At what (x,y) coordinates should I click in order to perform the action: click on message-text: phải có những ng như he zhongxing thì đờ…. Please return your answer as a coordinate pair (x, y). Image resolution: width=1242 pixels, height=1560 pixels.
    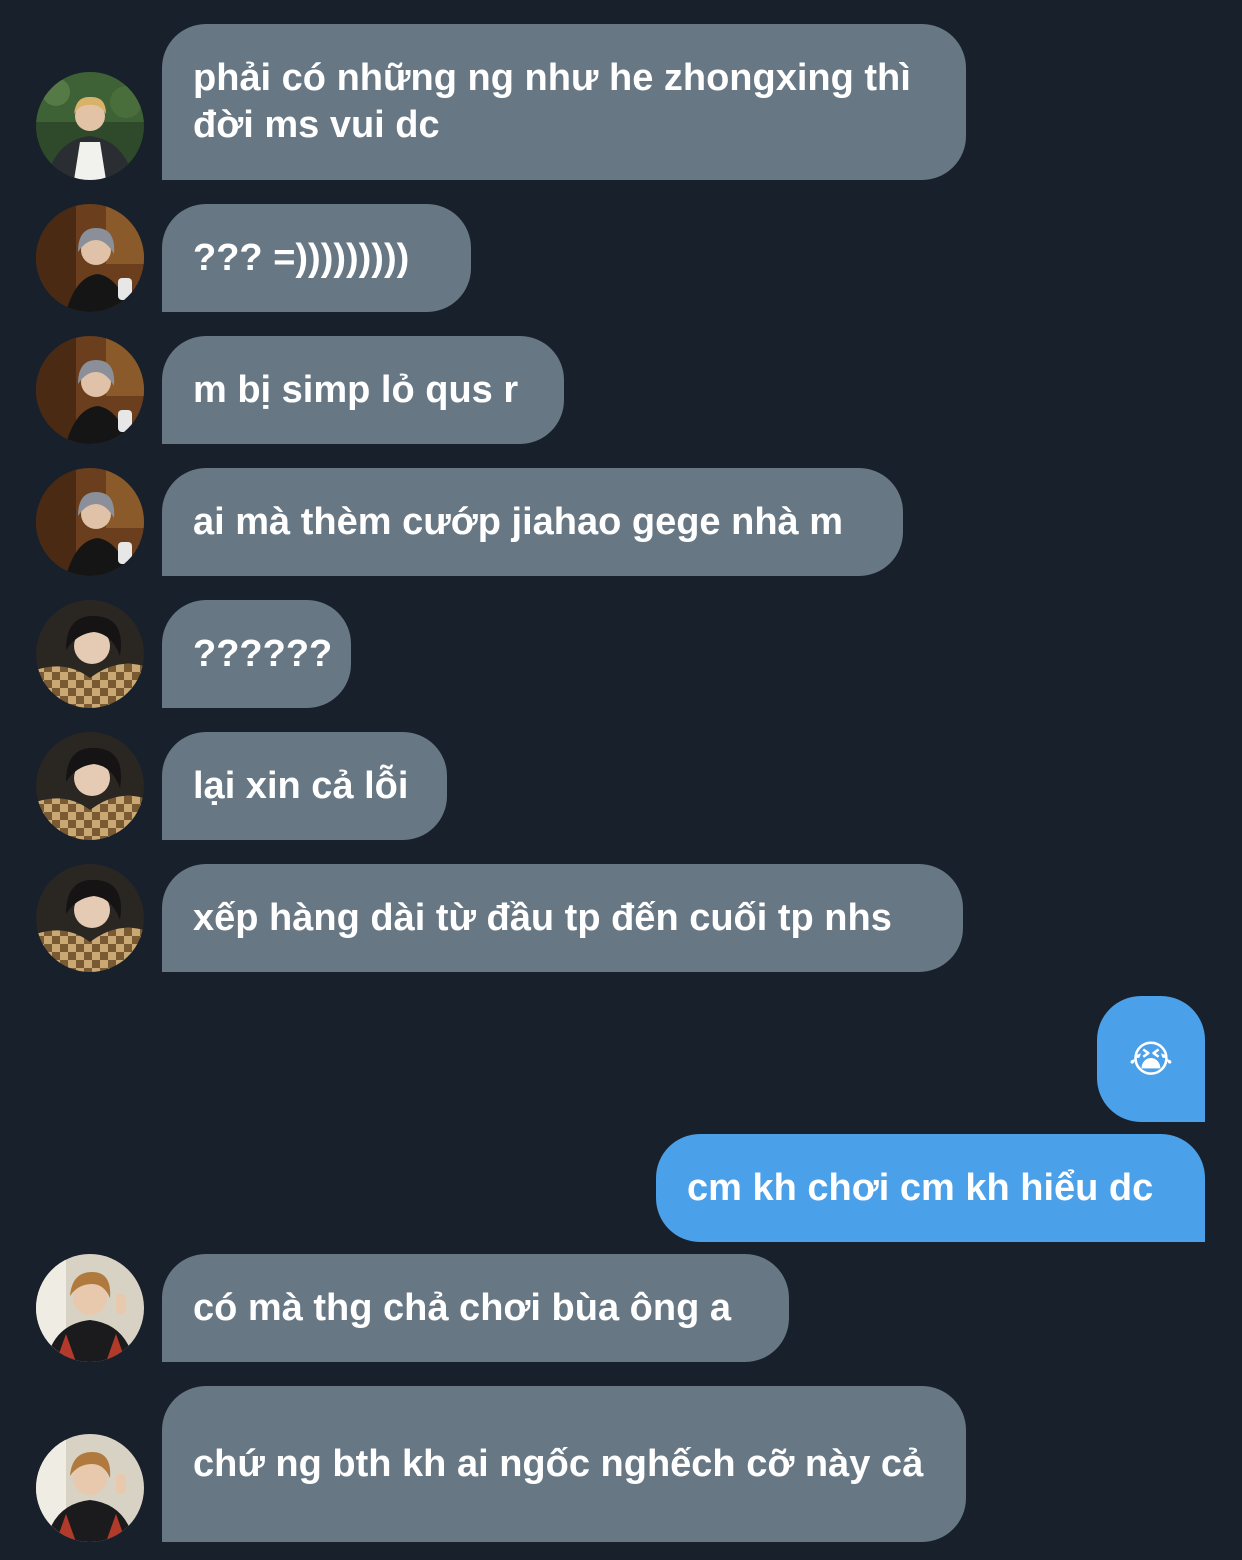
    Looking at the image, I should click on (552, 101).